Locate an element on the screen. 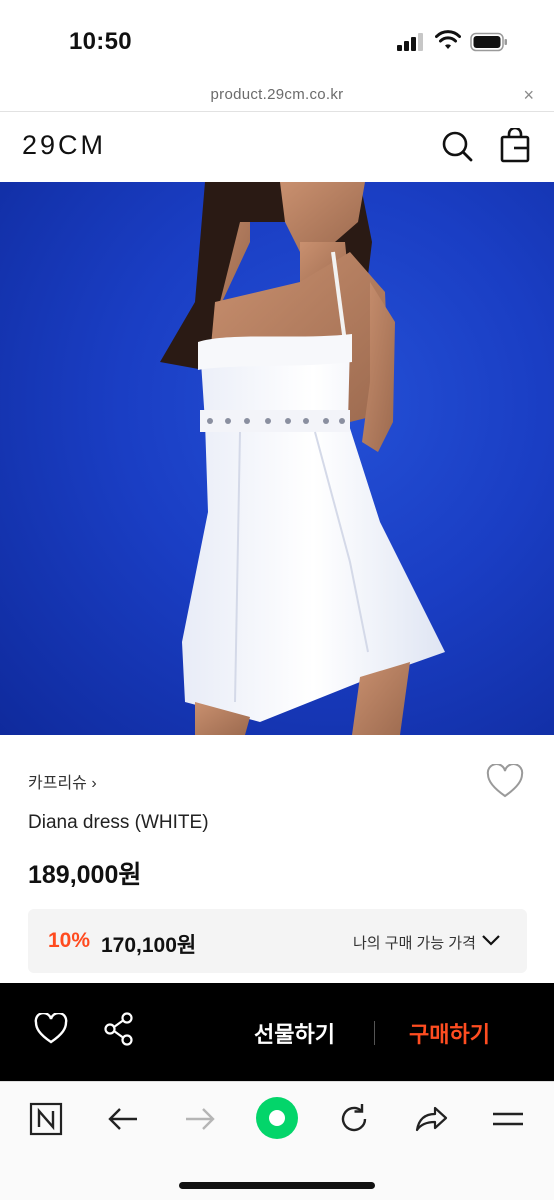 This screenshot has width=554, height=1200. my-price-dropdown: 10% 170,100원 나의 구매 가능 가격 is located at coordinates (277, 941).